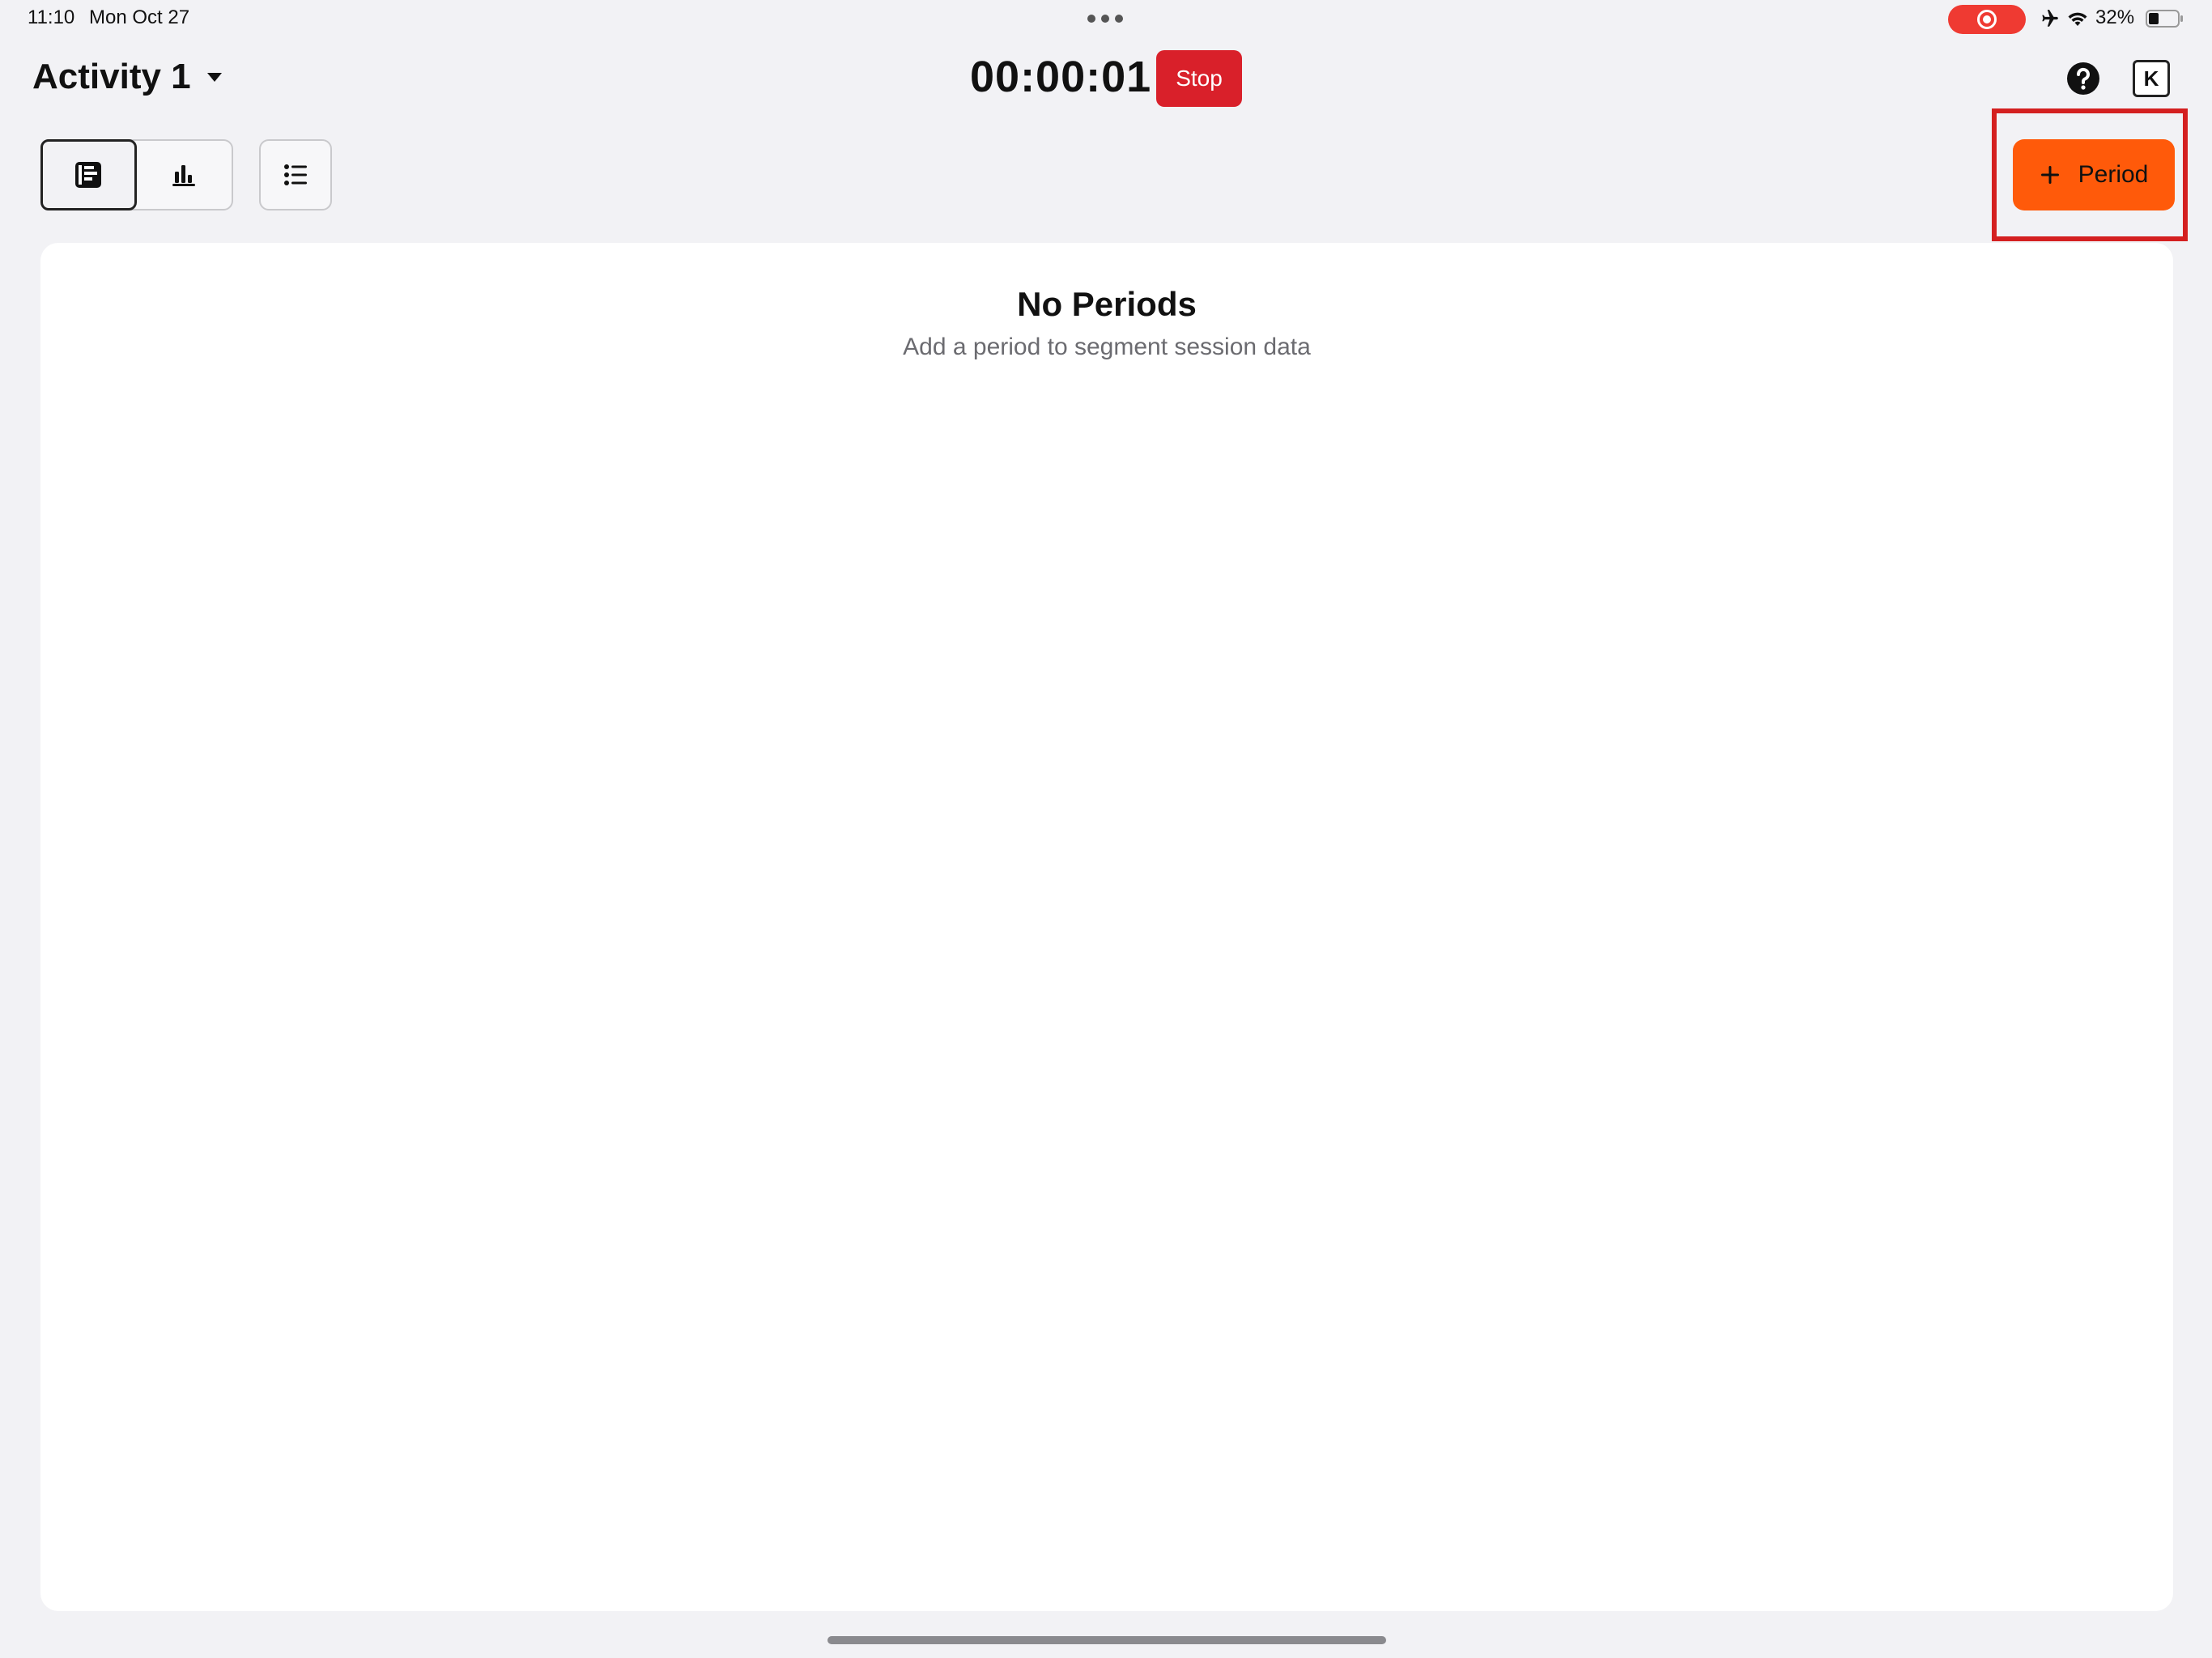 The image size is (2212, 1658). I want to click on view-segmented-control, so click(137, 174).